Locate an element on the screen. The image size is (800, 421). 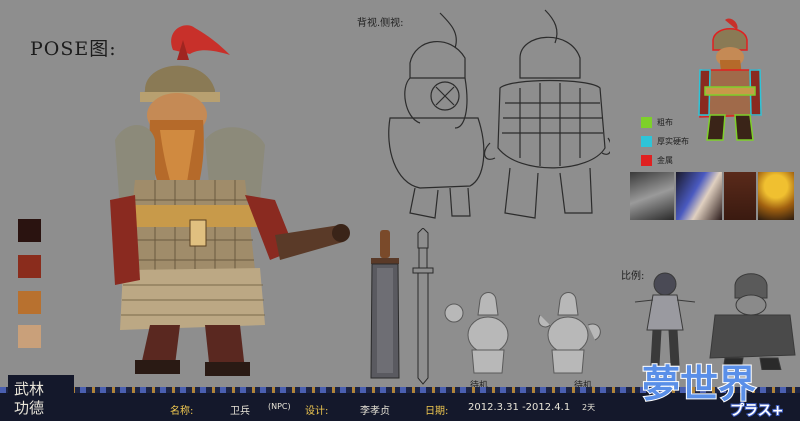
studio-logo: 武林 功德 is located at coordinates (41, 397).